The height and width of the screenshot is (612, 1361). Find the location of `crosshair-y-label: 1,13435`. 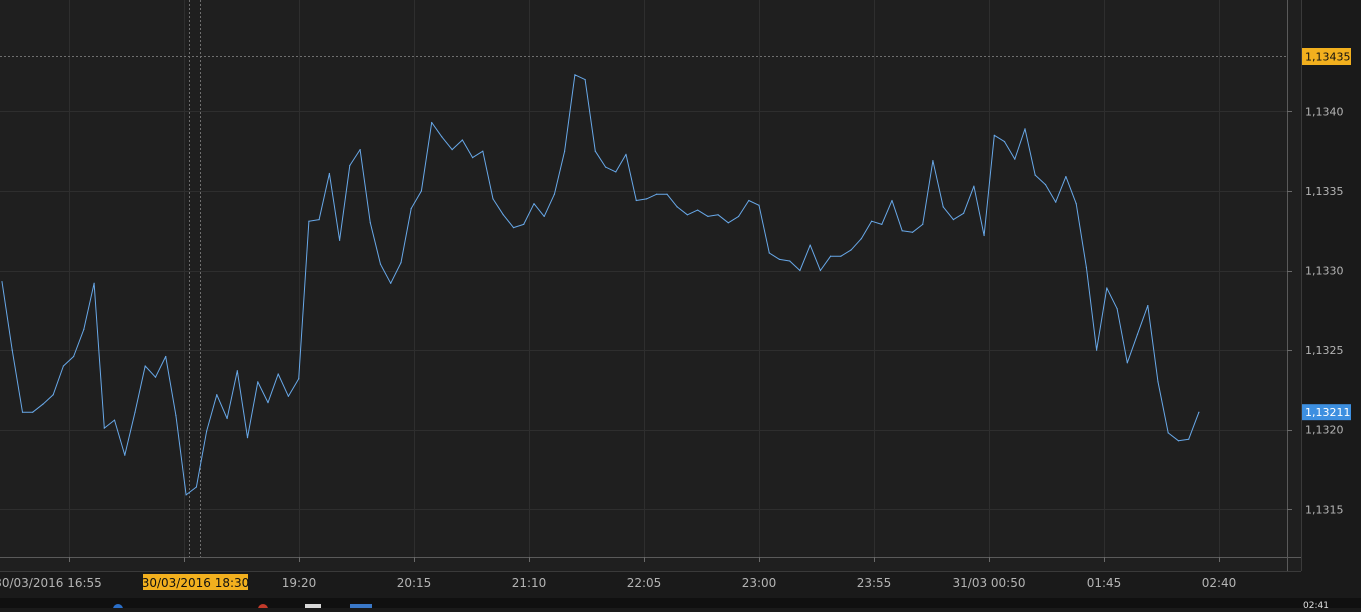

crosshair-y-label: 1,13435 is located at coordinates (1328, 57).